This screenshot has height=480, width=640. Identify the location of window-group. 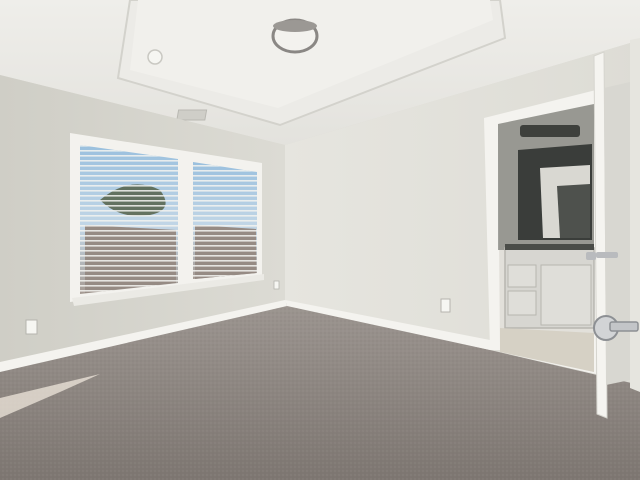
(167, 219).